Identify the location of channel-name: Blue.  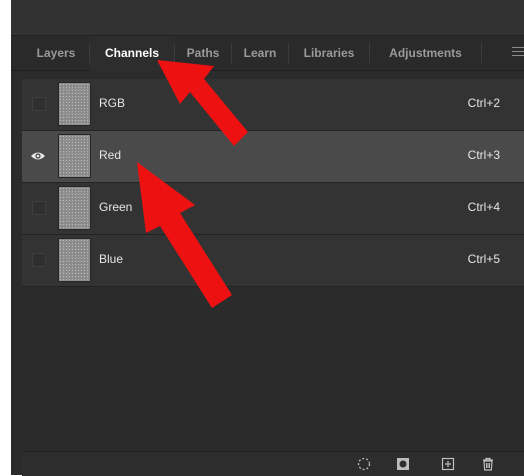
(111, 259).